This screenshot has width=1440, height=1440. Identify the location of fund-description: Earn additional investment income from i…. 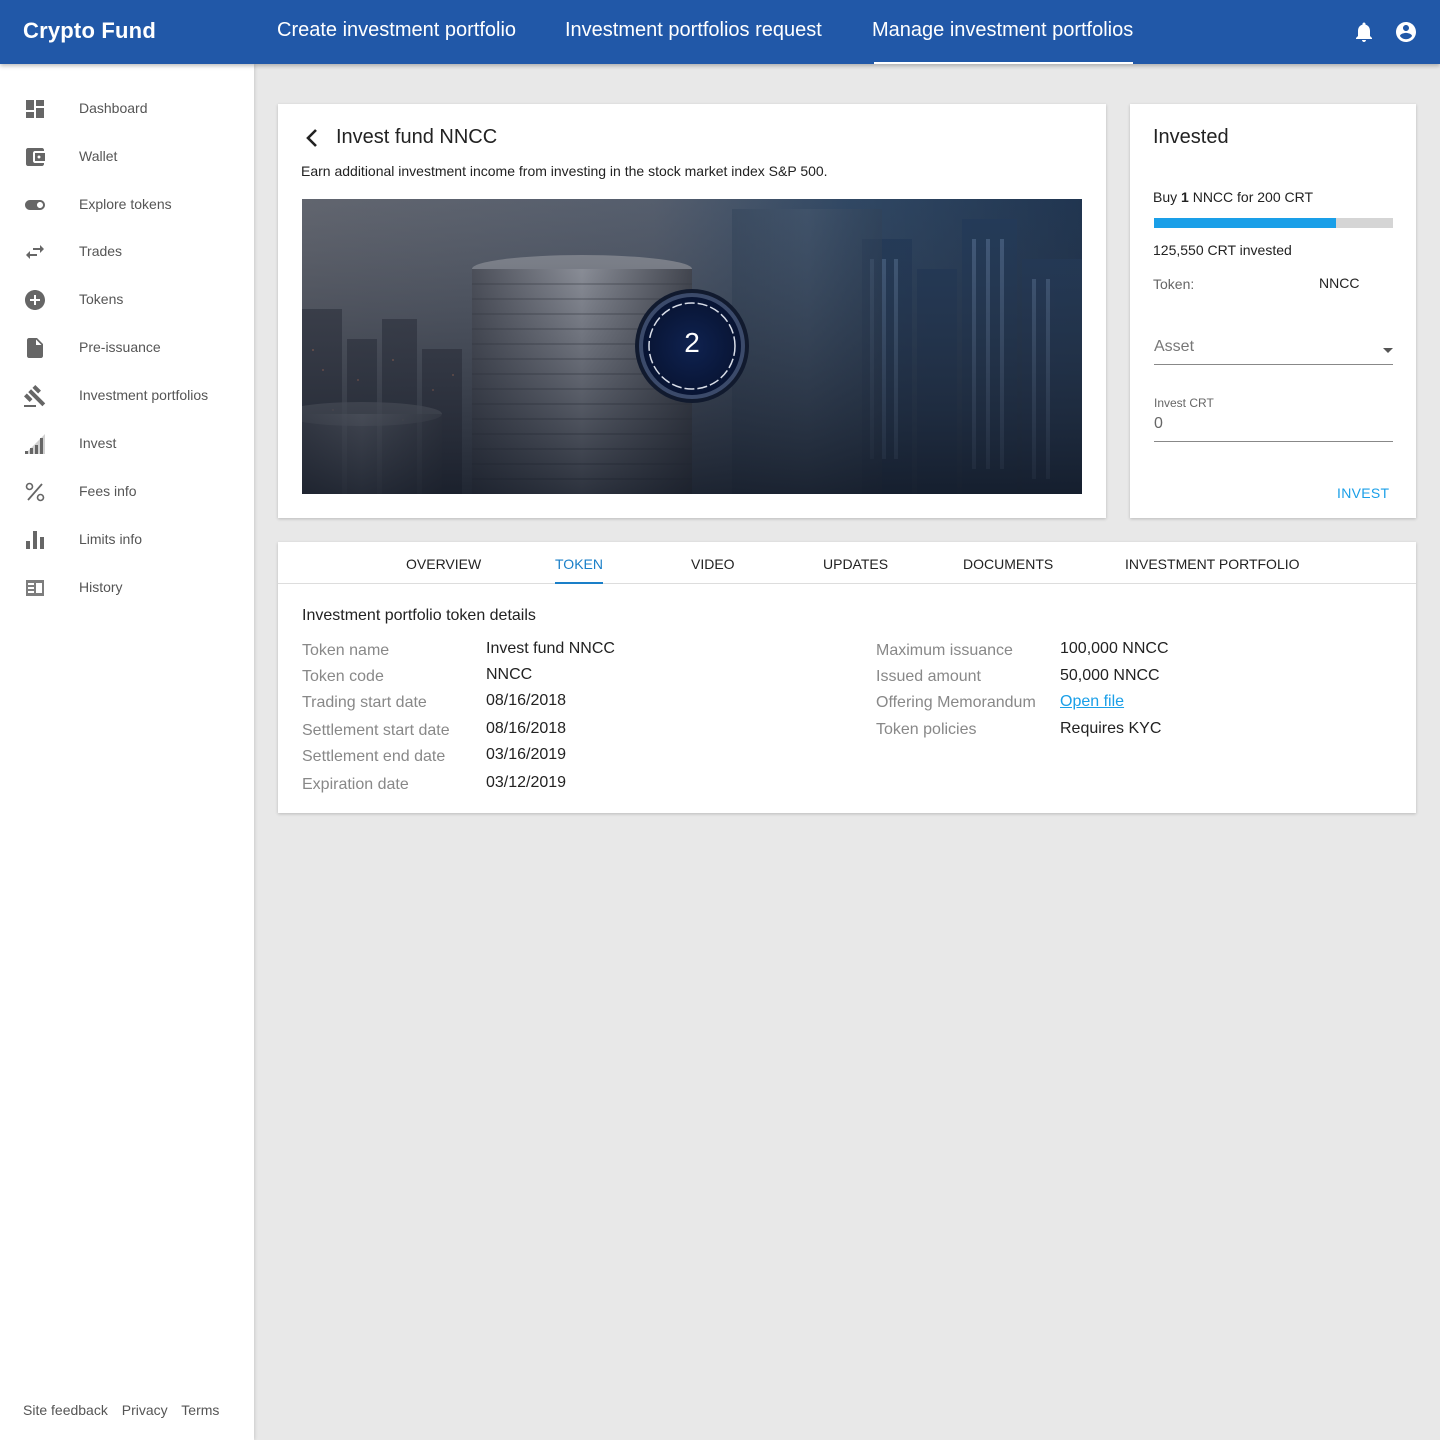
(564, 171).